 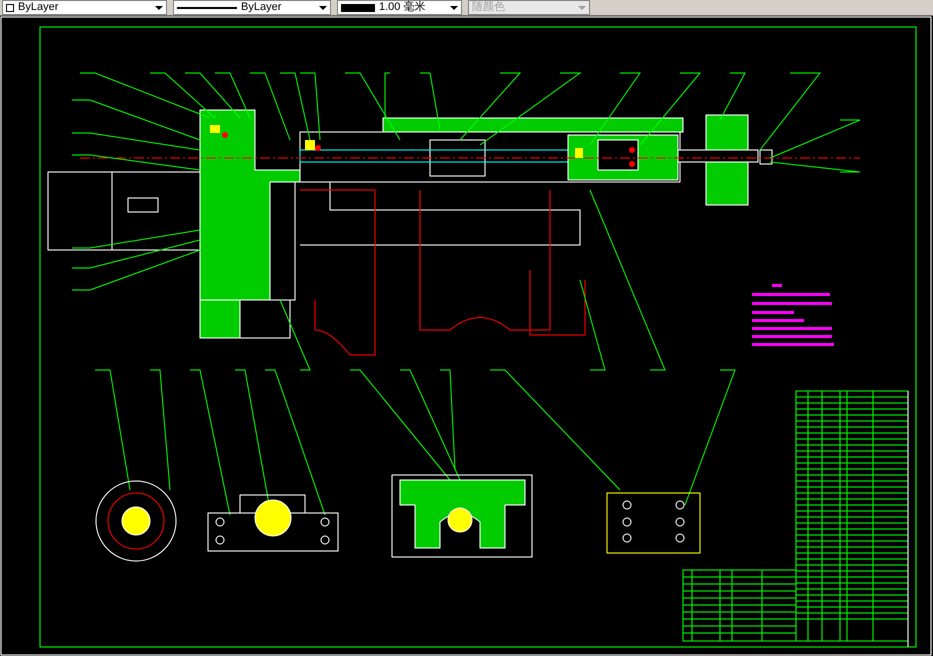 I want to click on layer-square-icon, so click(x=10, y=8).